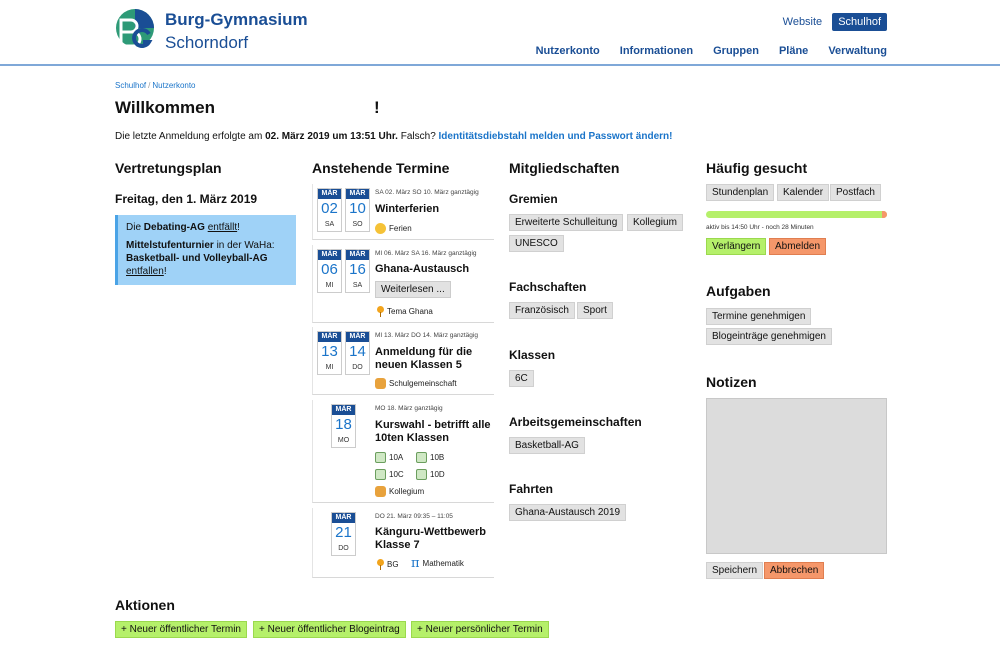 Image resolution: width=1000 pixels, height=652 pixels. Describe the element at coordinates (399, 491) in the screenshot. I see `event-tag: Kollegium` at that location.